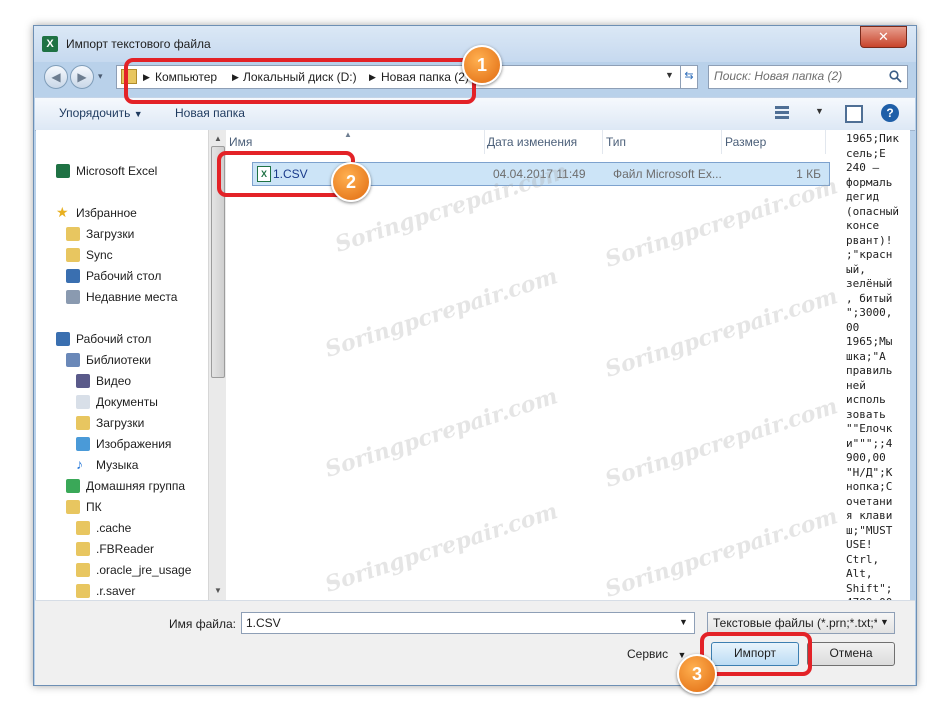  I want to click on help-icon: ?, so click(890, 113).